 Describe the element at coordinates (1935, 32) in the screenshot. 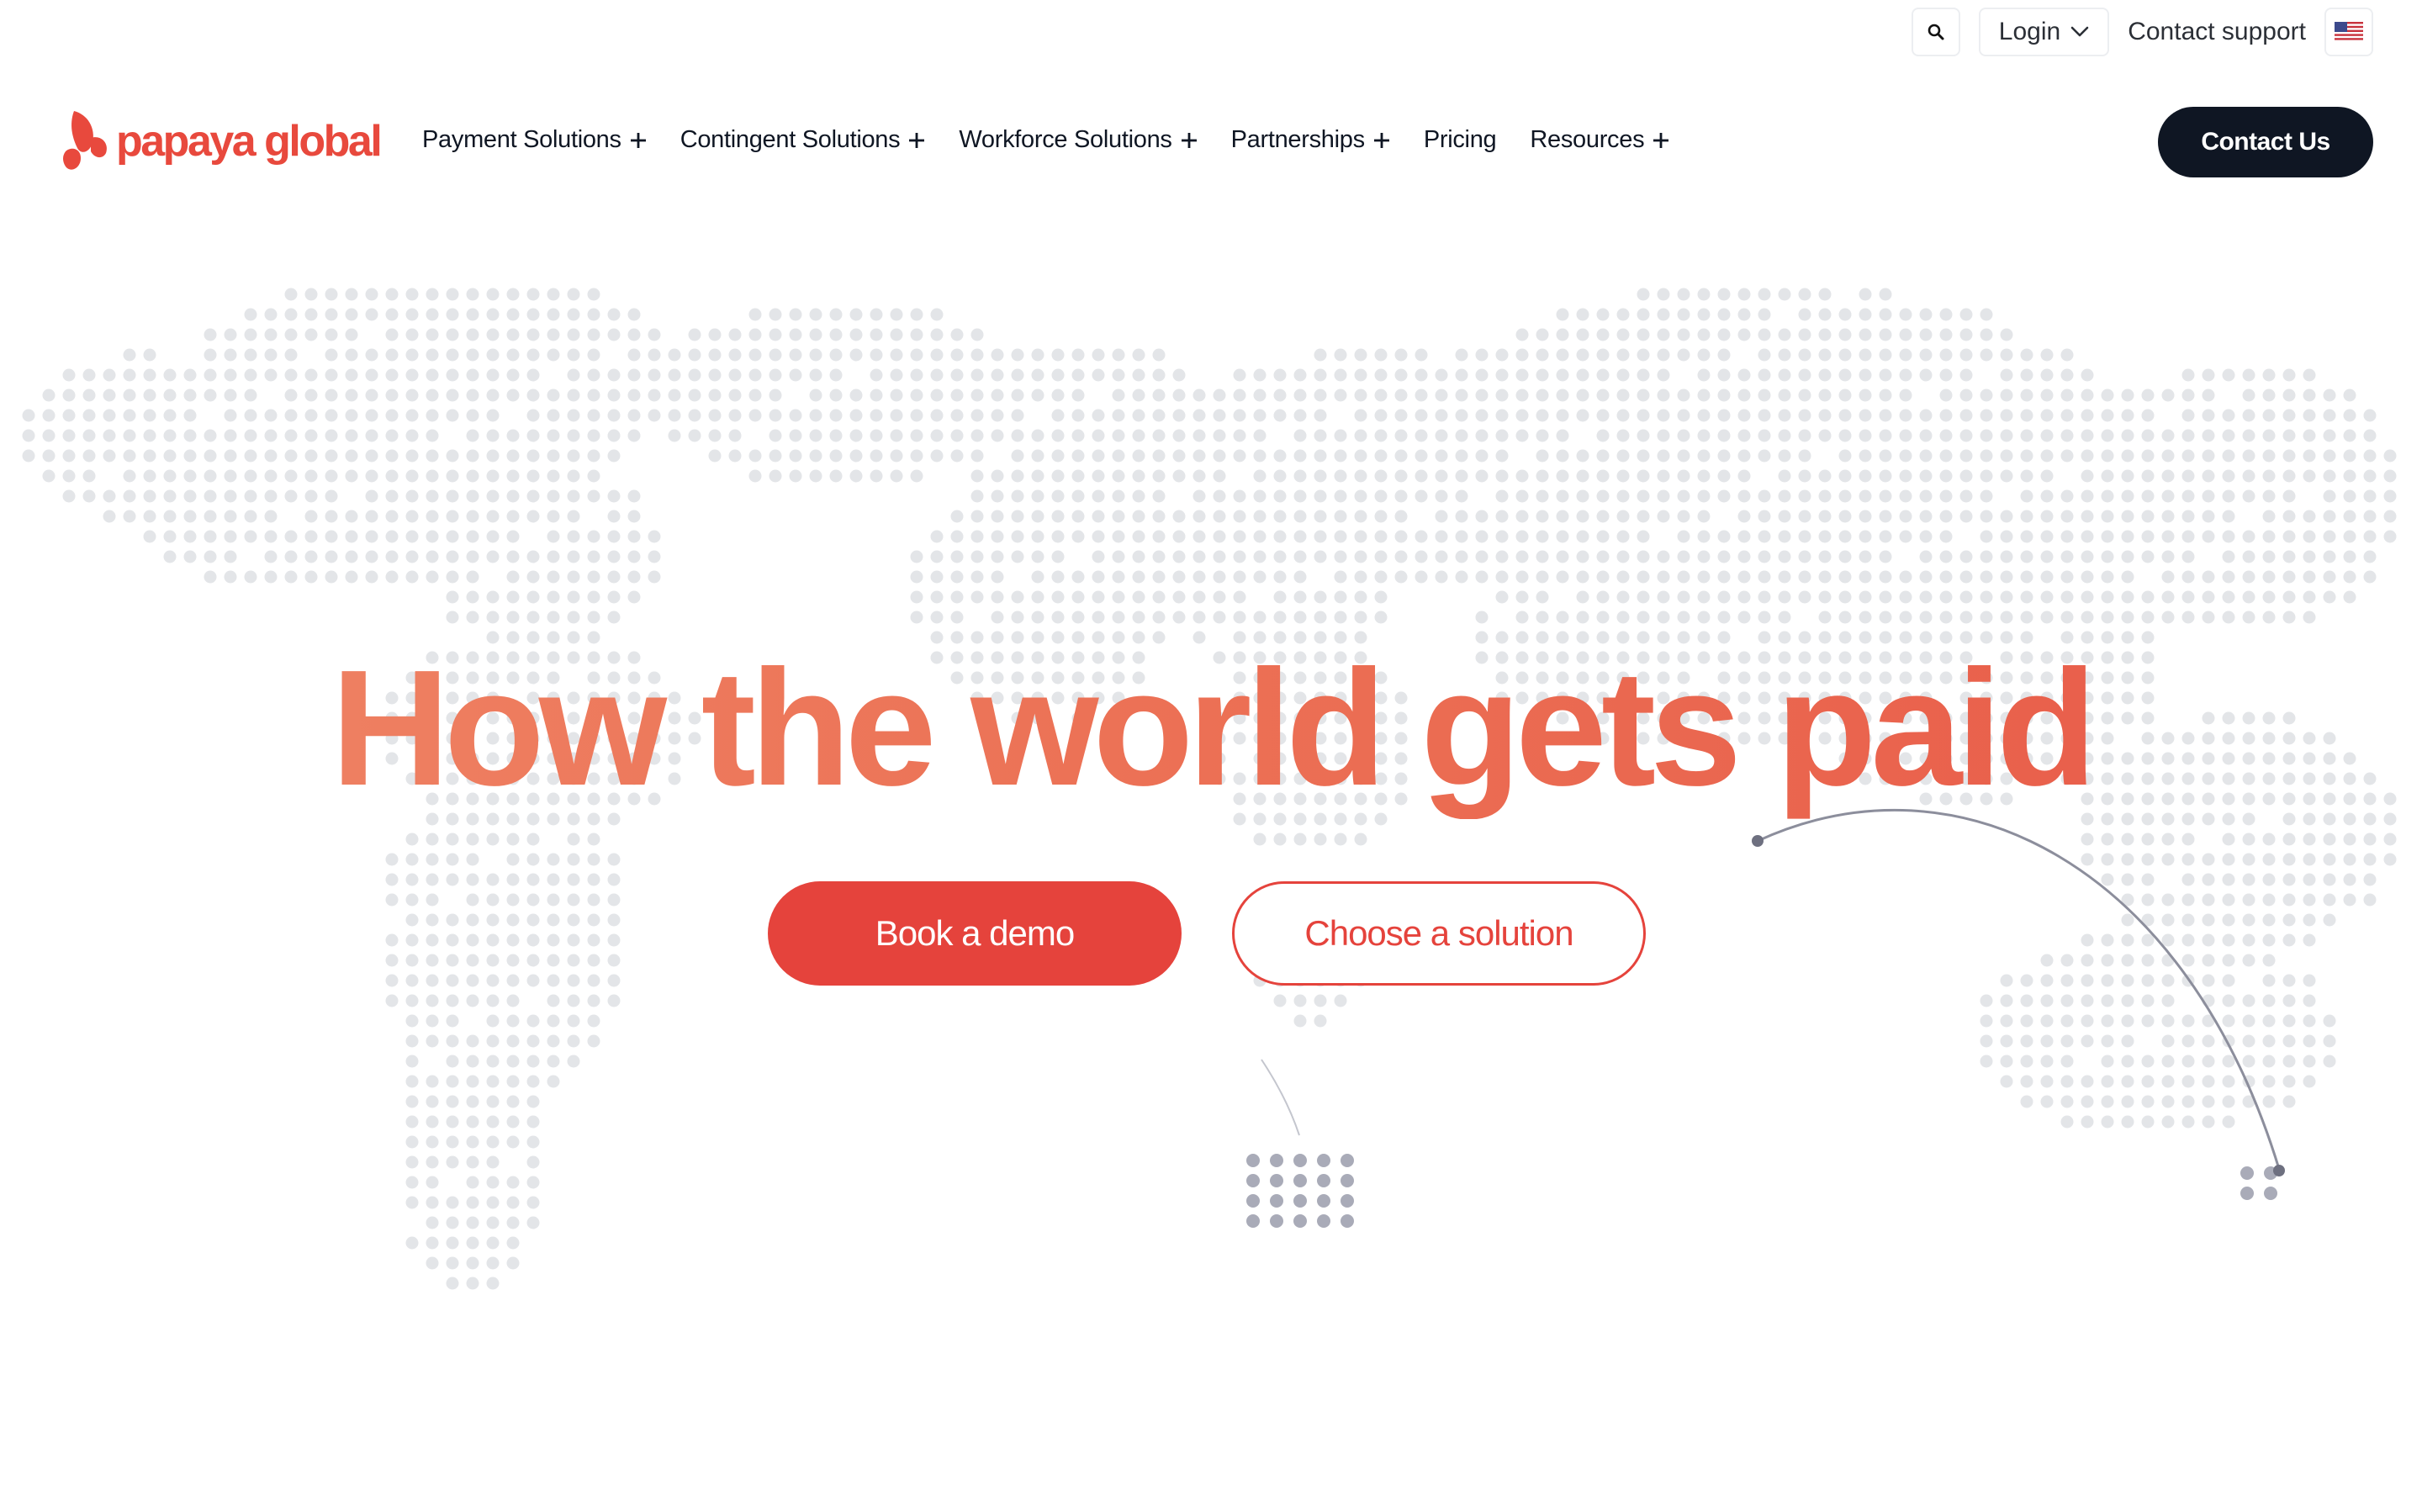

I see `search-button` at that location.